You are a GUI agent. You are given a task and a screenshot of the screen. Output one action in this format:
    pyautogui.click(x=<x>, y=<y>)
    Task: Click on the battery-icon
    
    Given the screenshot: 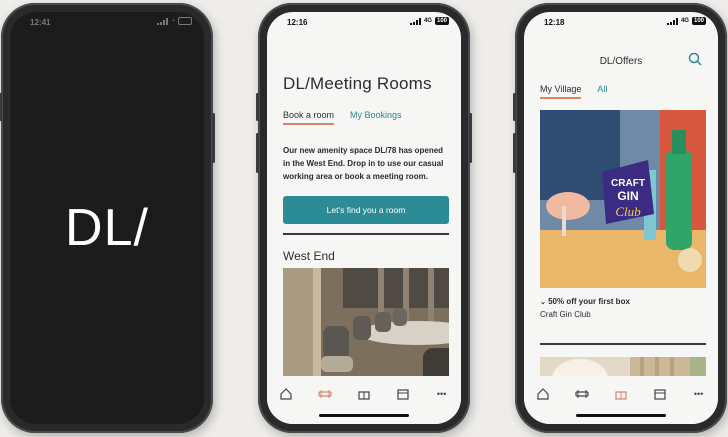 What is the action you would take?
    pyautogui.click(x=185, y=21)
    